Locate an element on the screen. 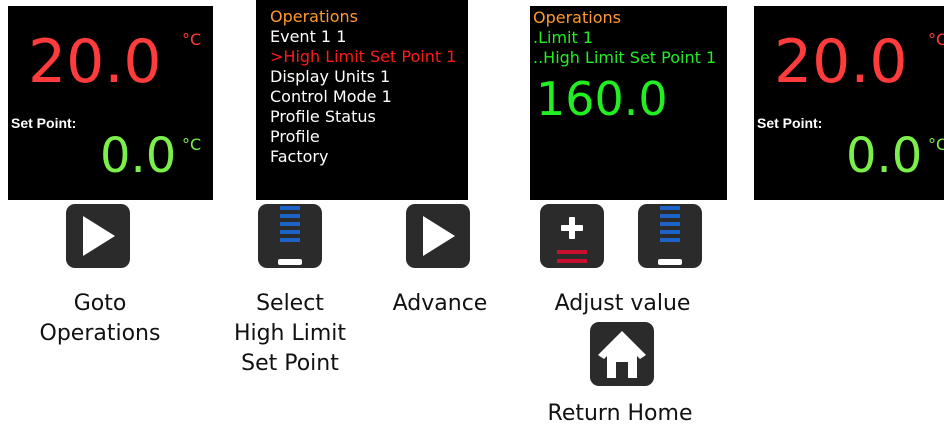  home-button is located at coordinates (622, 354).